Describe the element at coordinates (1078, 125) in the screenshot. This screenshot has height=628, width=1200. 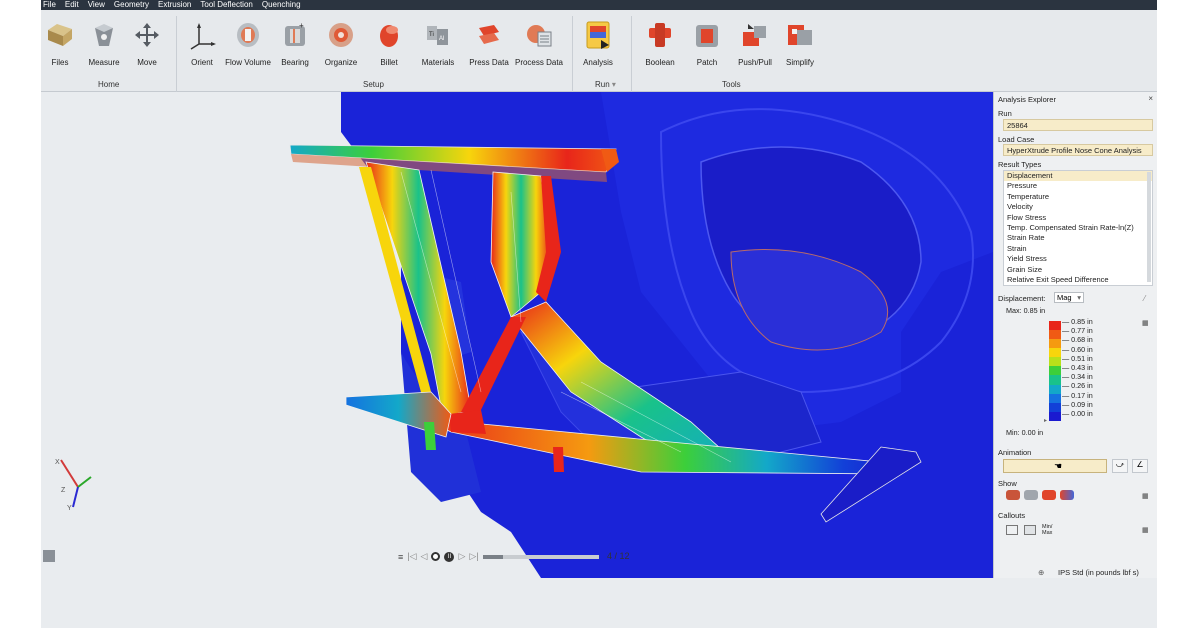
I see `run-field: 25864` at that location.